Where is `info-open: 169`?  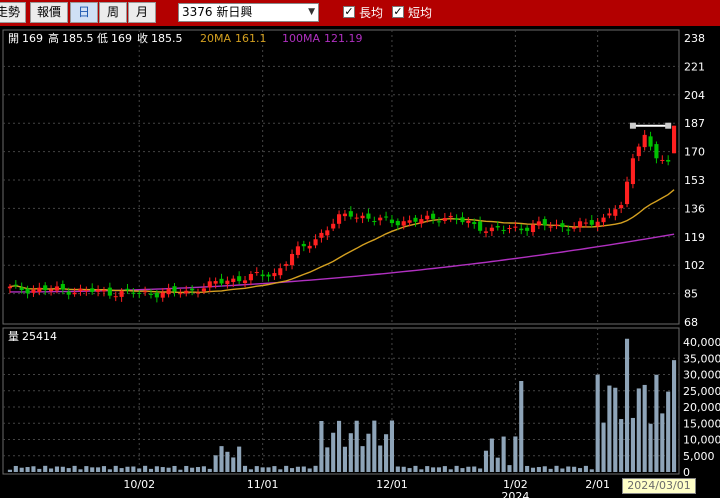 info-open: 169 is located at coordinates (32, 38).